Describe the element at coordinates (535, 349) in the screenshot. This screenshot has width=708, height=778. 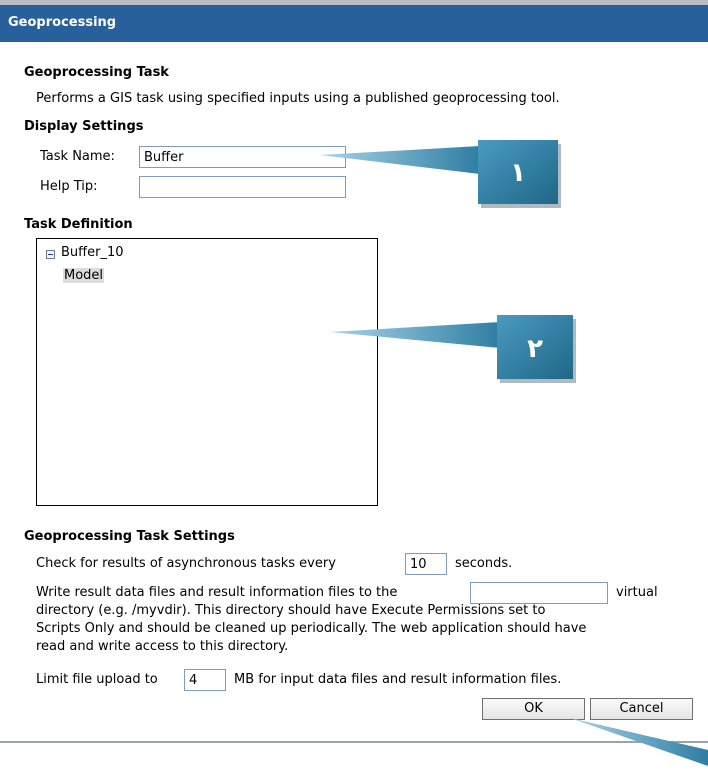
I see `callout-label-2: ٢` at that location.